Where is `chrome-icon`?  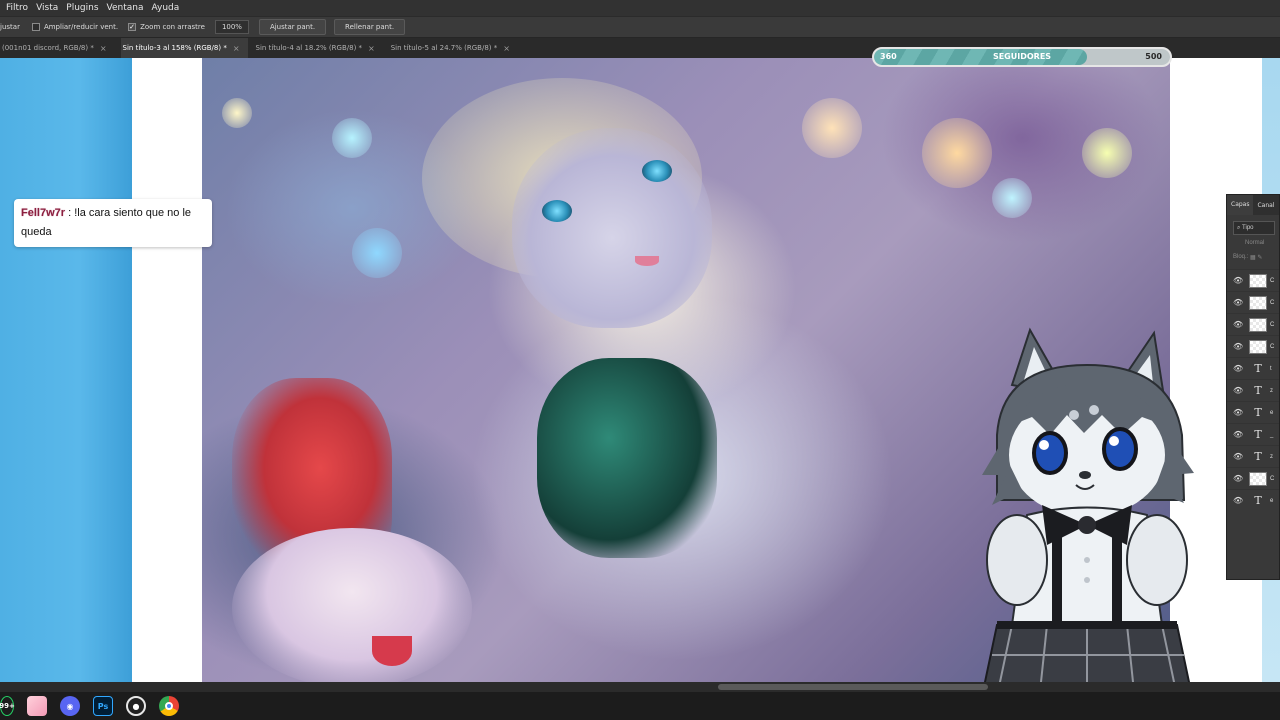 chrome-icon is located at coordinates (169, 706).